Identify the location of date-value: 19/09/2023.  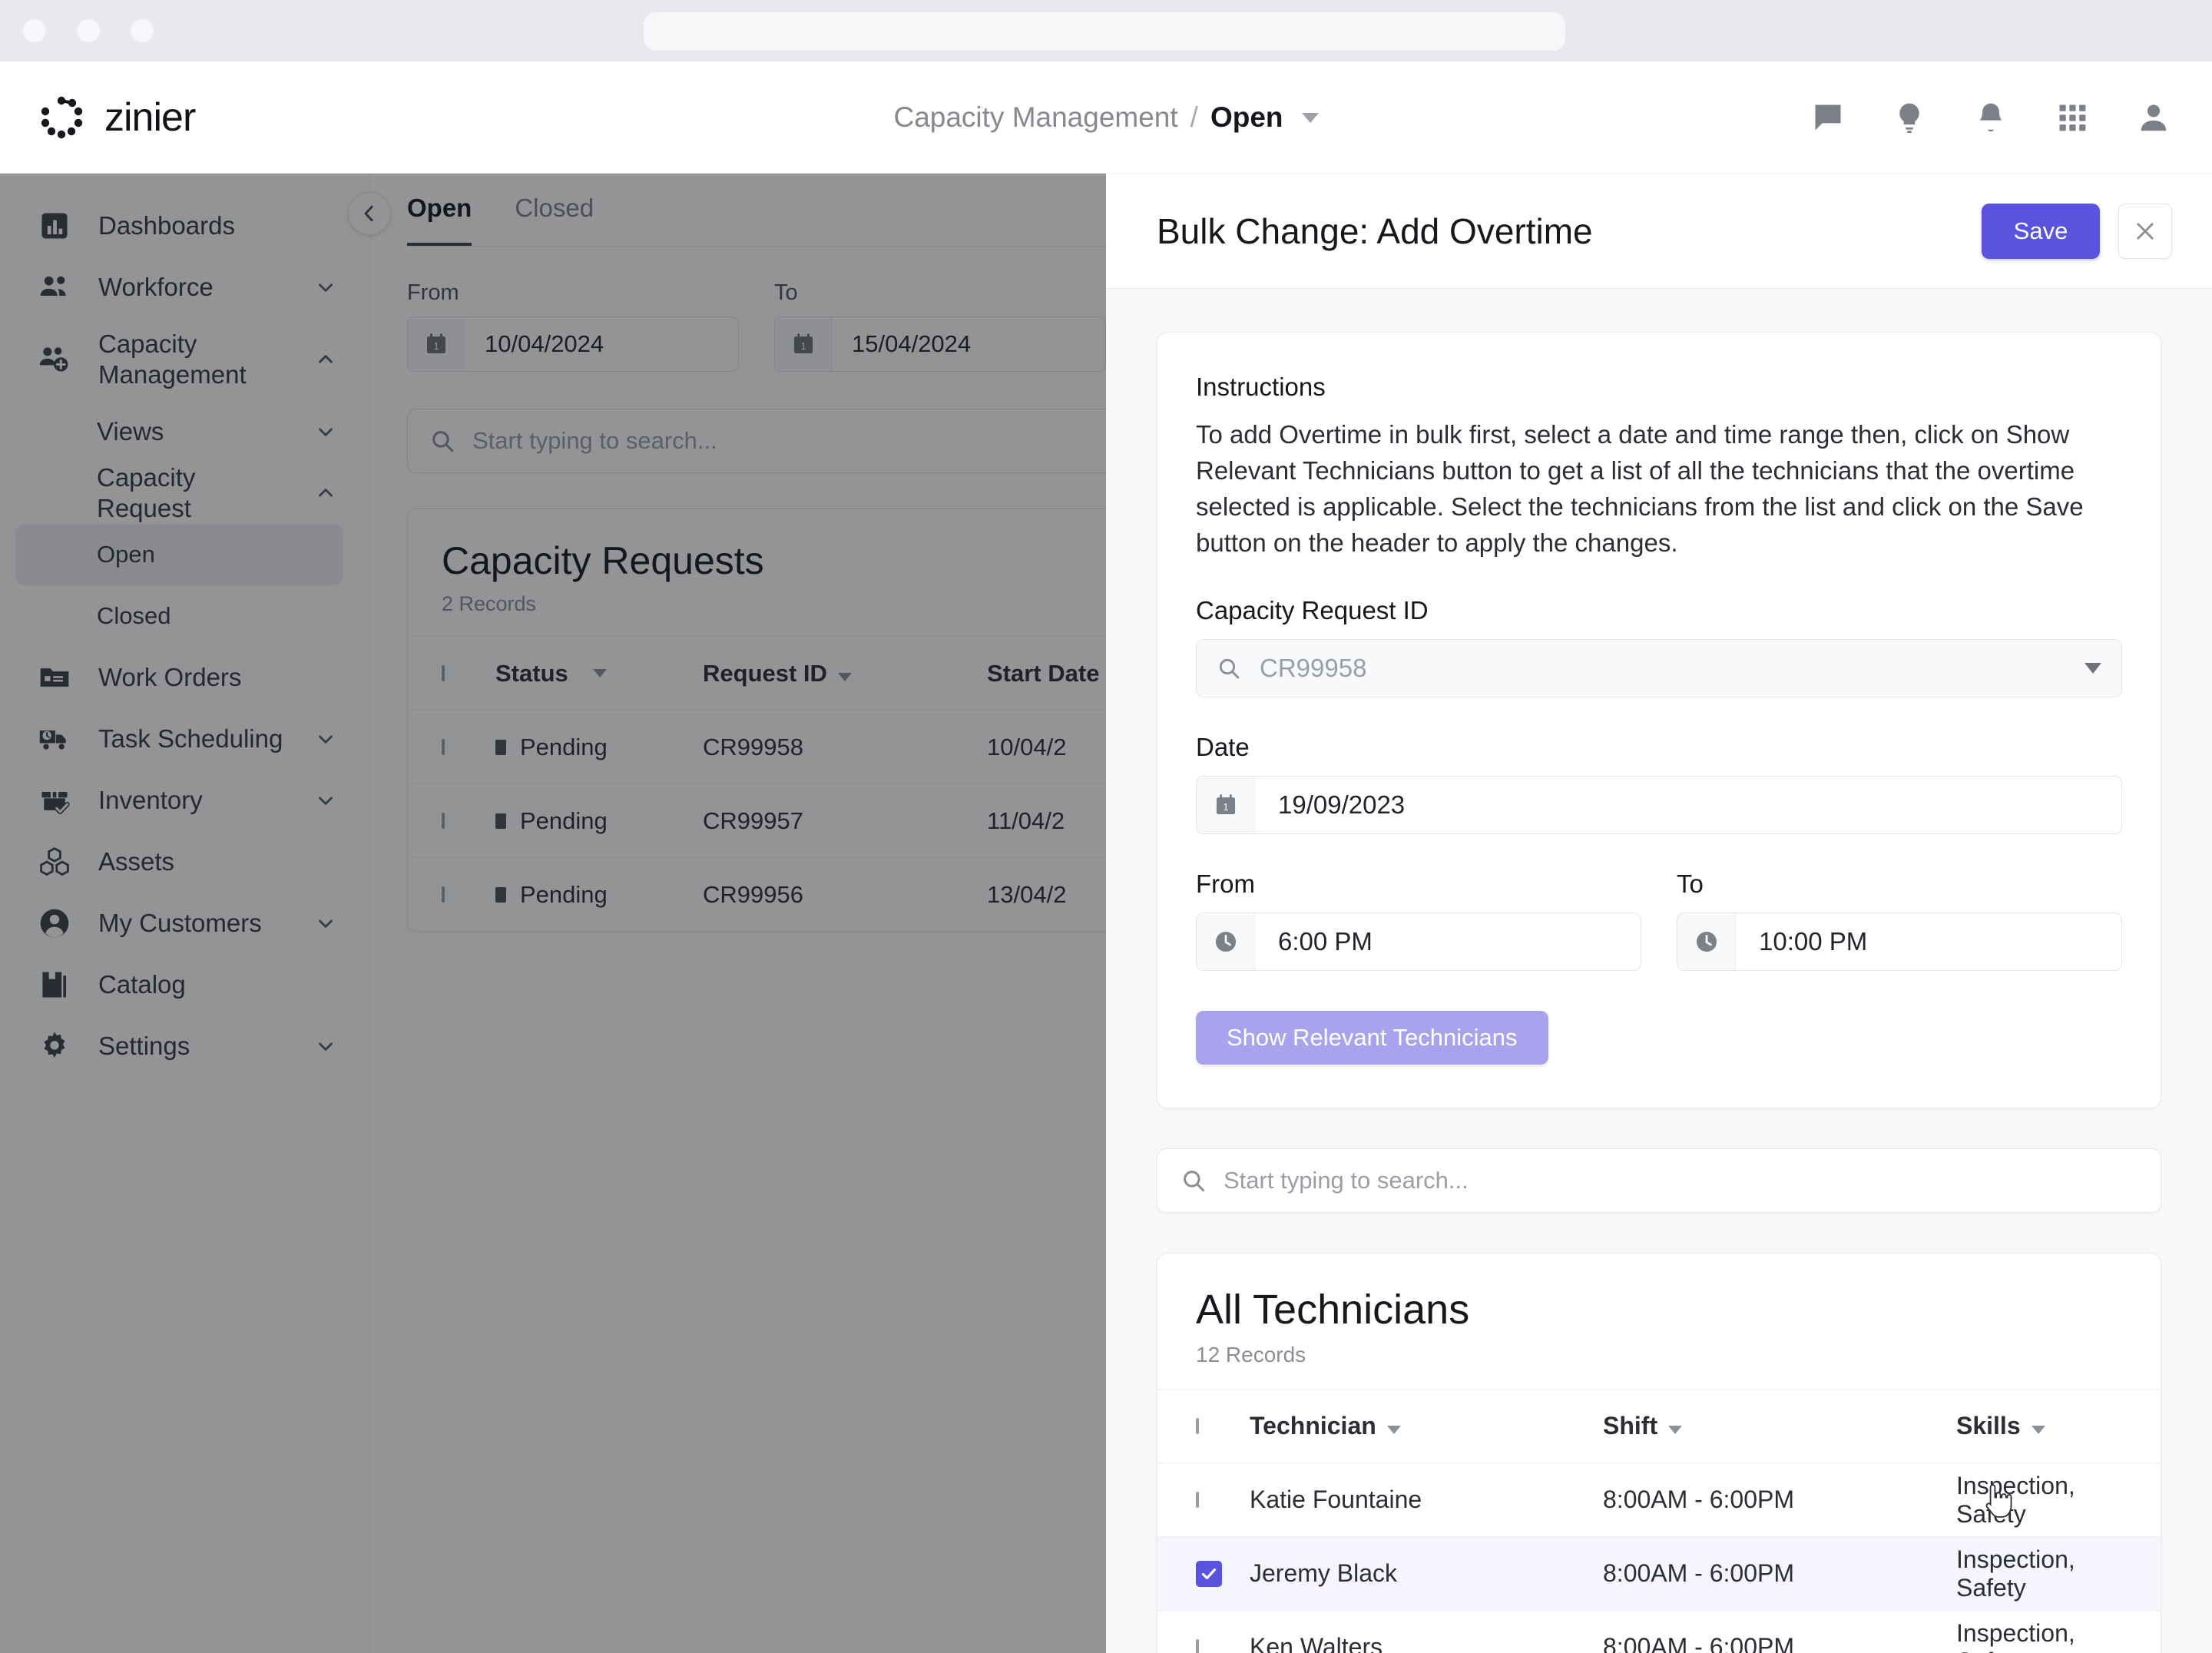
(1342, 805).